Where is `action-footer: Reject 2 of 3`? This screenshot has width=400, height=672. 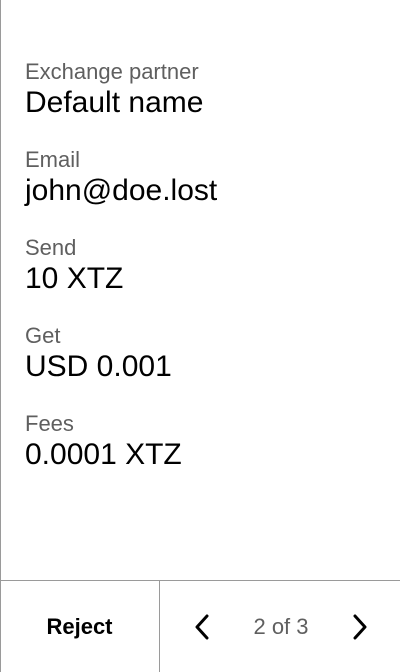 action-footer: Reject 2 of 3 is located at coordinates (200, 626).